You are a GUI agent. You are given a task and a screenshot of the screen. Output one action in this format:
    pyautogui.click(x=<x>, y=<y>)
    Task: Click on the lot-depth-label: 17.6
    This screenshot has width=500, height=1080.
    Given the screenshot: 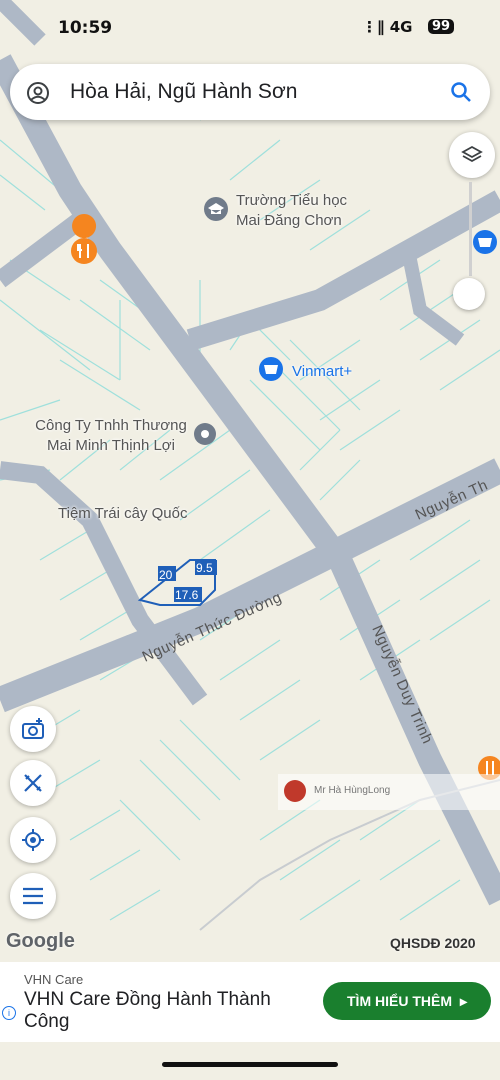 What is the action you would take?
    pyautogui.click(x=187, y=595)
    